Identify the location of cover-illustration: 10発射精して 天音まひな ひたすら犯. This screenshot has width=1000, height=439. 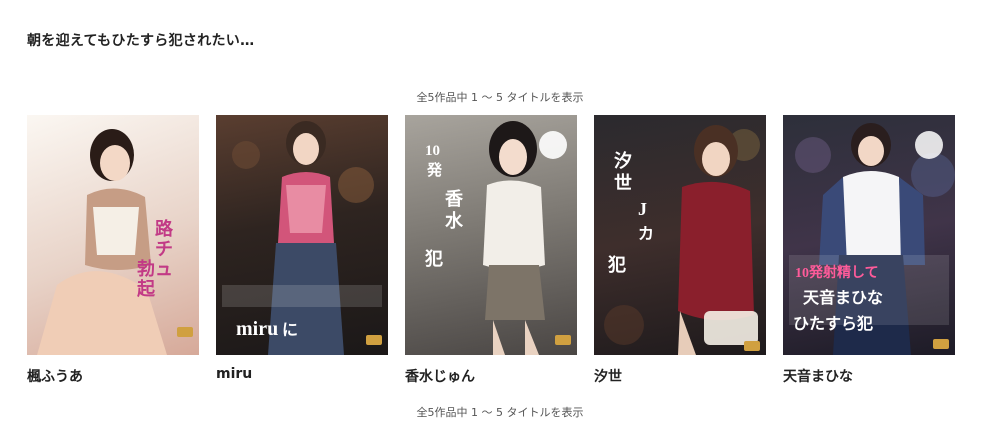
(872, 239).